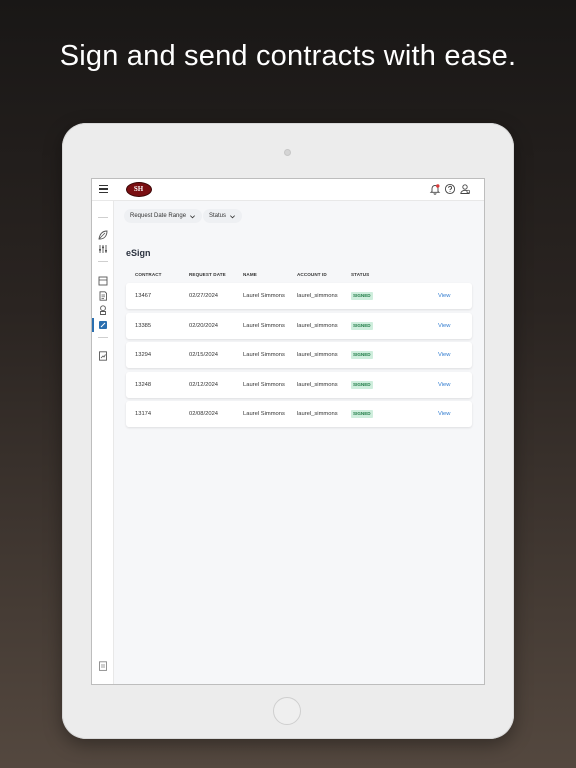 The image size is (576, 768). Describe the element at coordinates (204, 355) in the screenshot. I see `request-date-cell: 02/15/2024` at that location.